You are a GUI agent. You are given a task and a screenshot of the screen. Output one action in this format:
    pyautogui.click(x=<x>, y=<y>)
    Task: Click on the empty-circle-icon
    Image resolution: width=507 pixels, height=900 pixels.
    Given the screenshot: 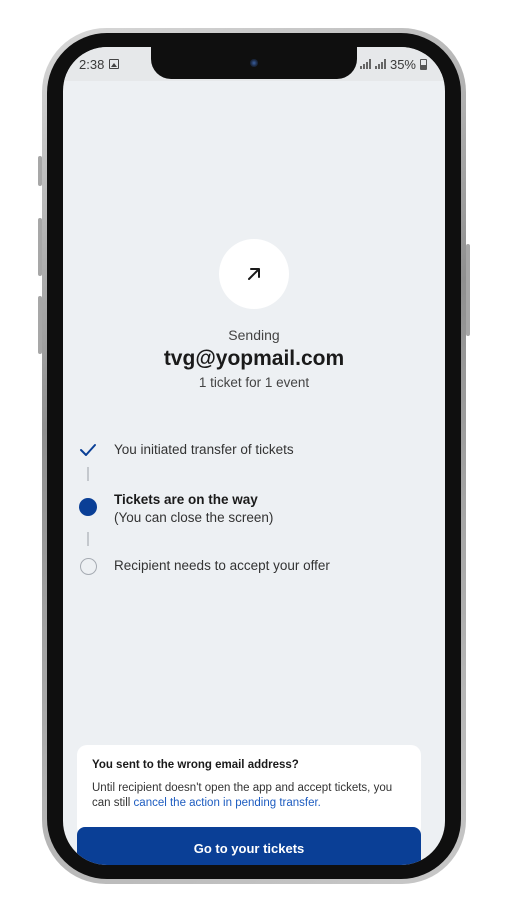 What is the action you would take?
    pyautogui.click(x=88, y=566)
    